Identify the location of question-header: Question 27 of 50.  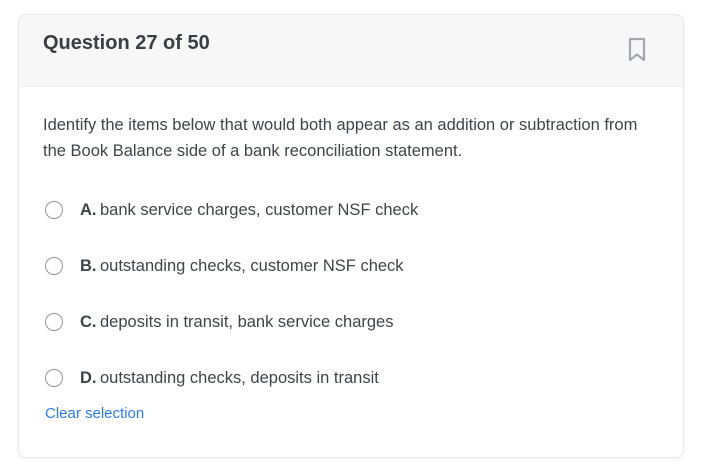
(351, 51).